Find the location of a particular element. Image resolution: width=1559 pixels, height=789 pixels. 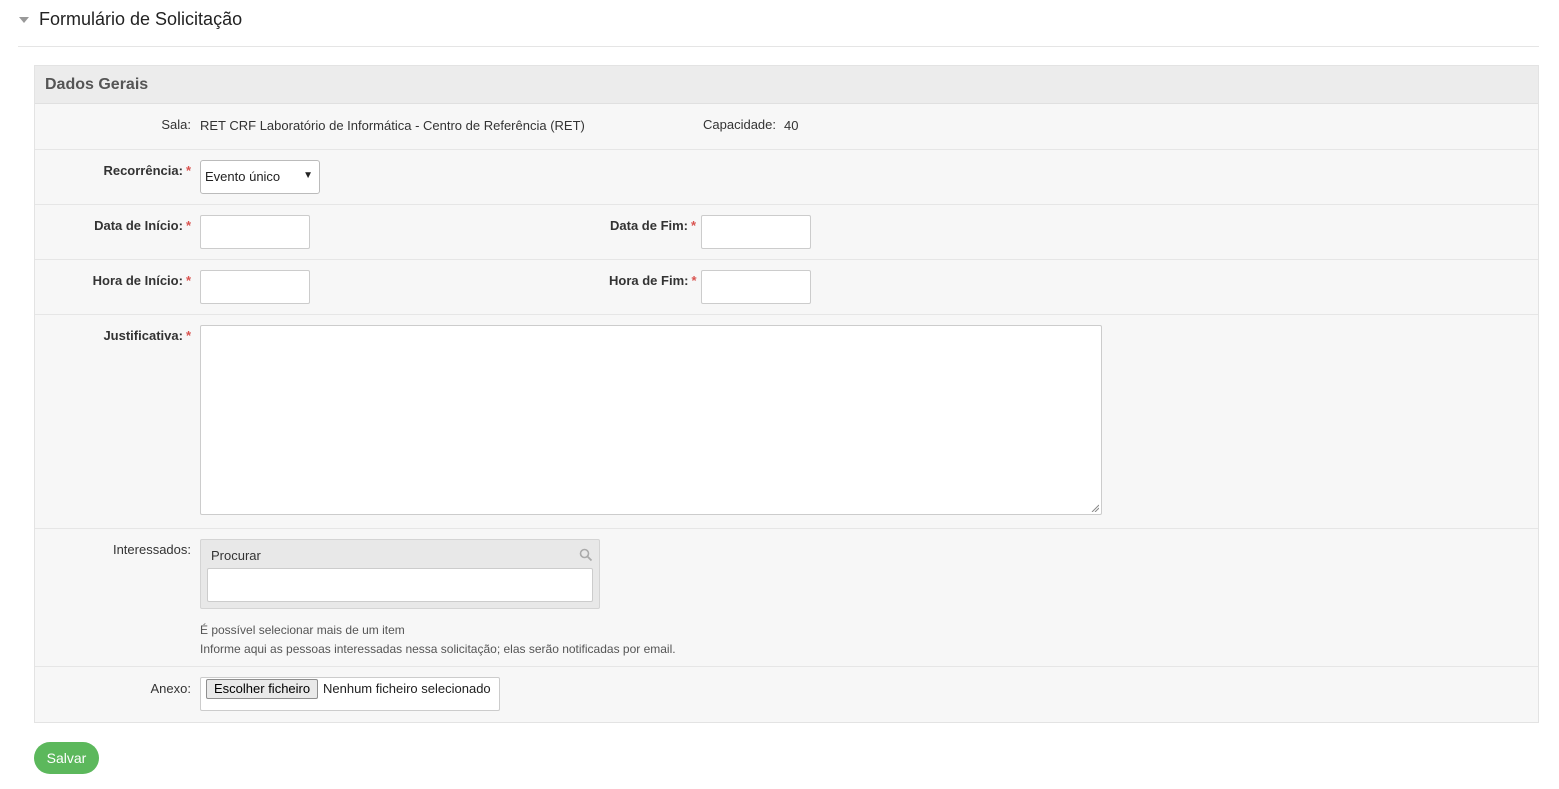

data-inicio-input is located at coordinates (255, 232).